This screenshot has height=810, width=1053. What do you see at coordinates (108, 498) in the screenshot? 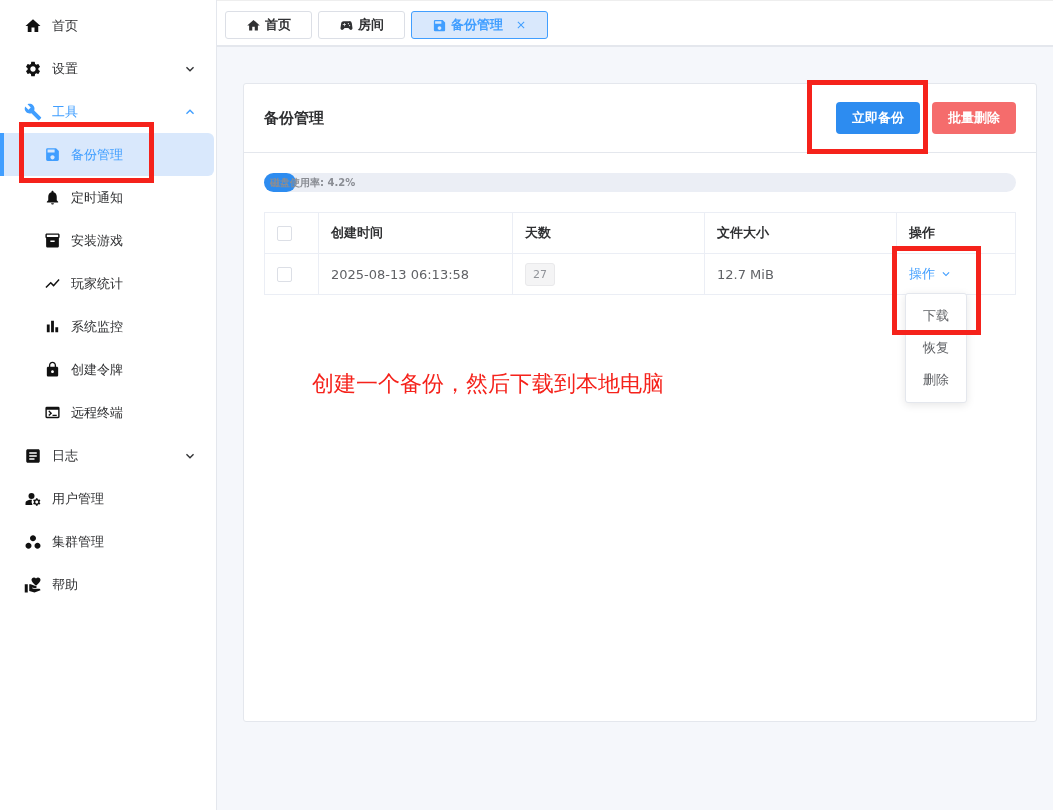
I see `sidebar-item: 用户管理` at bounding box center [108, 498].